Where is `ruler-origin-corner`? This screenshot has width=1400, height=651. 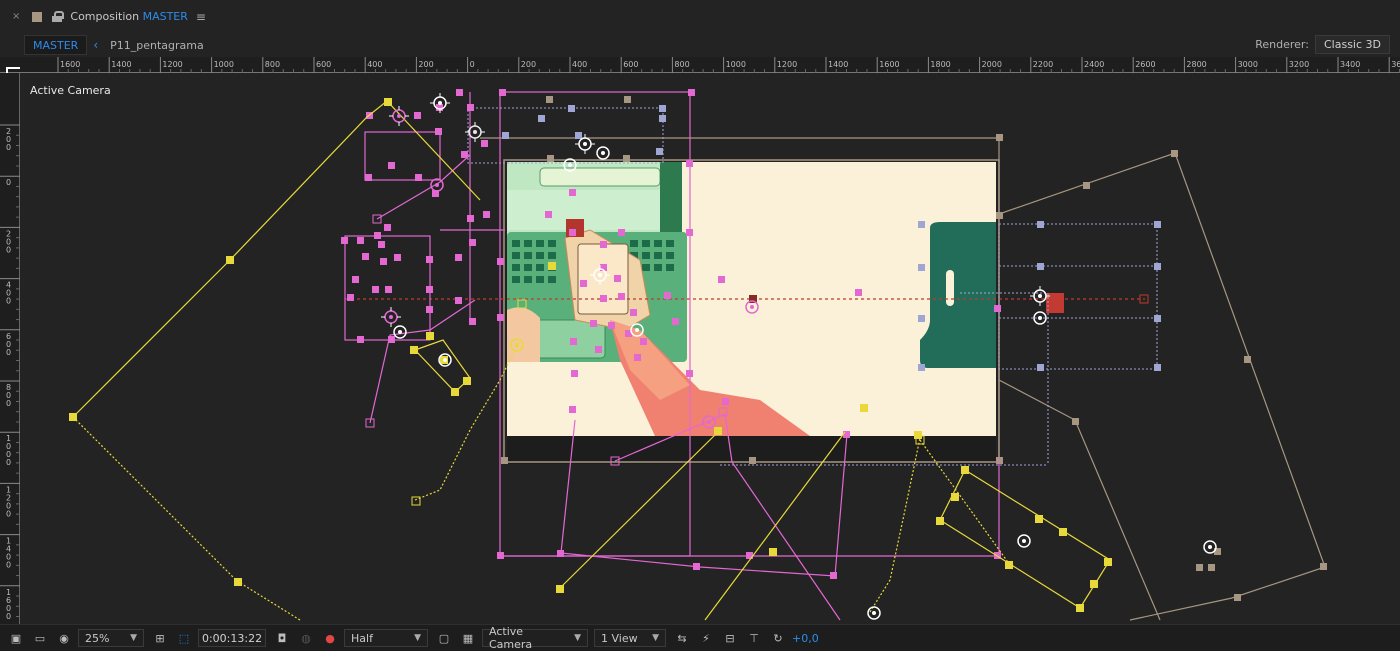 ruler-origin-corner is located at coordinates (13, 70).